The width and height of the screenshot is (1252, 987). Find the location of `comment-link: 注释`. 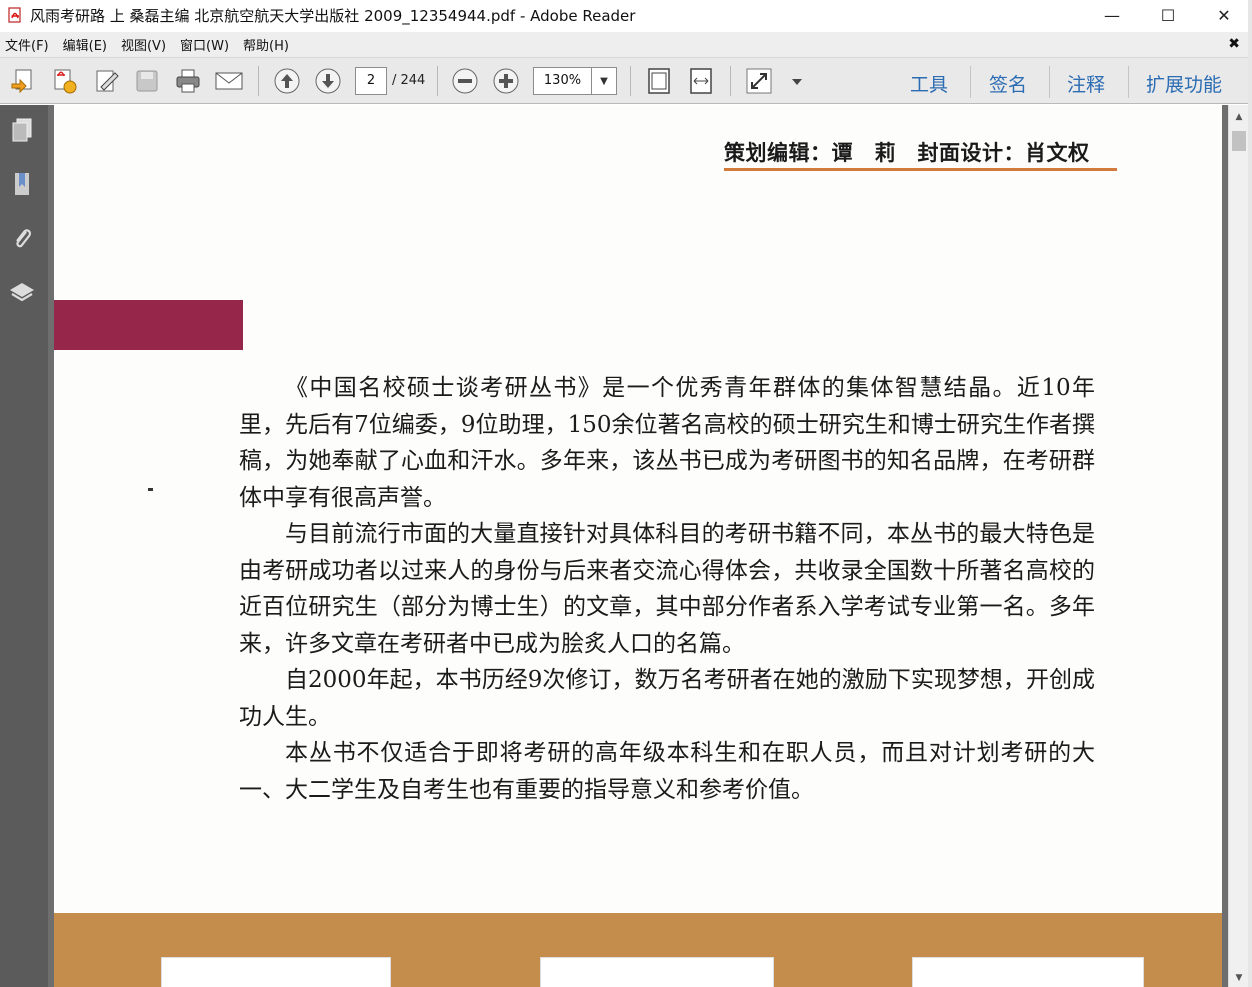

comment-link: 注释 is located at coordinates (1086, 83).